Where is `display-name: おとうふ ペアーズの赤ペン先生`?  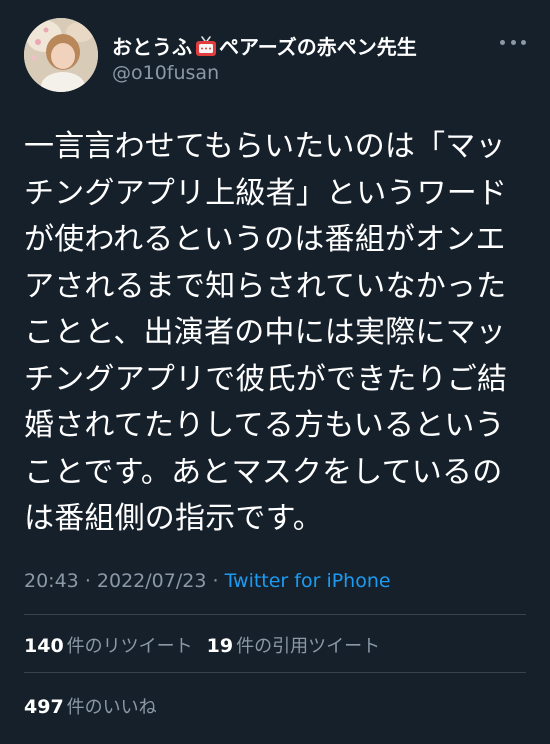 display-name: おとうふ ペアーズの赤ペン先生 is located at coordinates (264, 45).